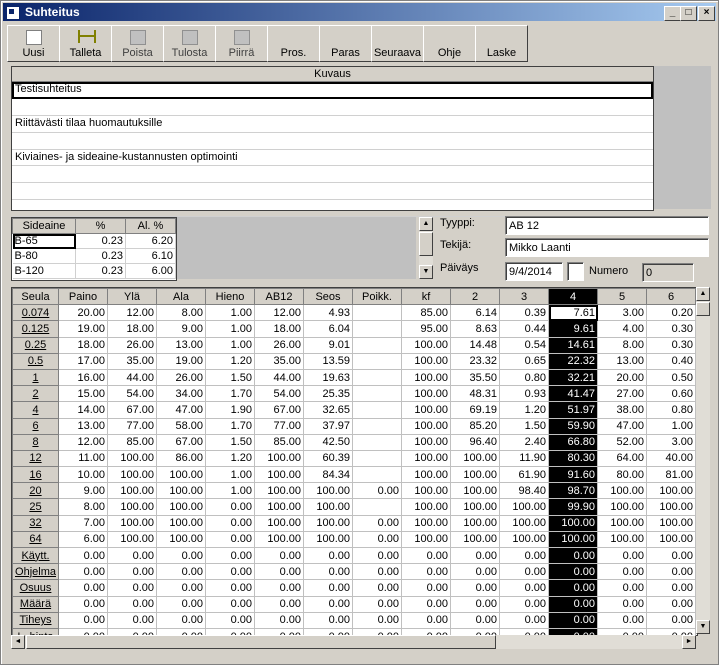  Describe the element at coordinates (622, 459) in the screenshot. I see `grid-cell: 64.00` at that location.